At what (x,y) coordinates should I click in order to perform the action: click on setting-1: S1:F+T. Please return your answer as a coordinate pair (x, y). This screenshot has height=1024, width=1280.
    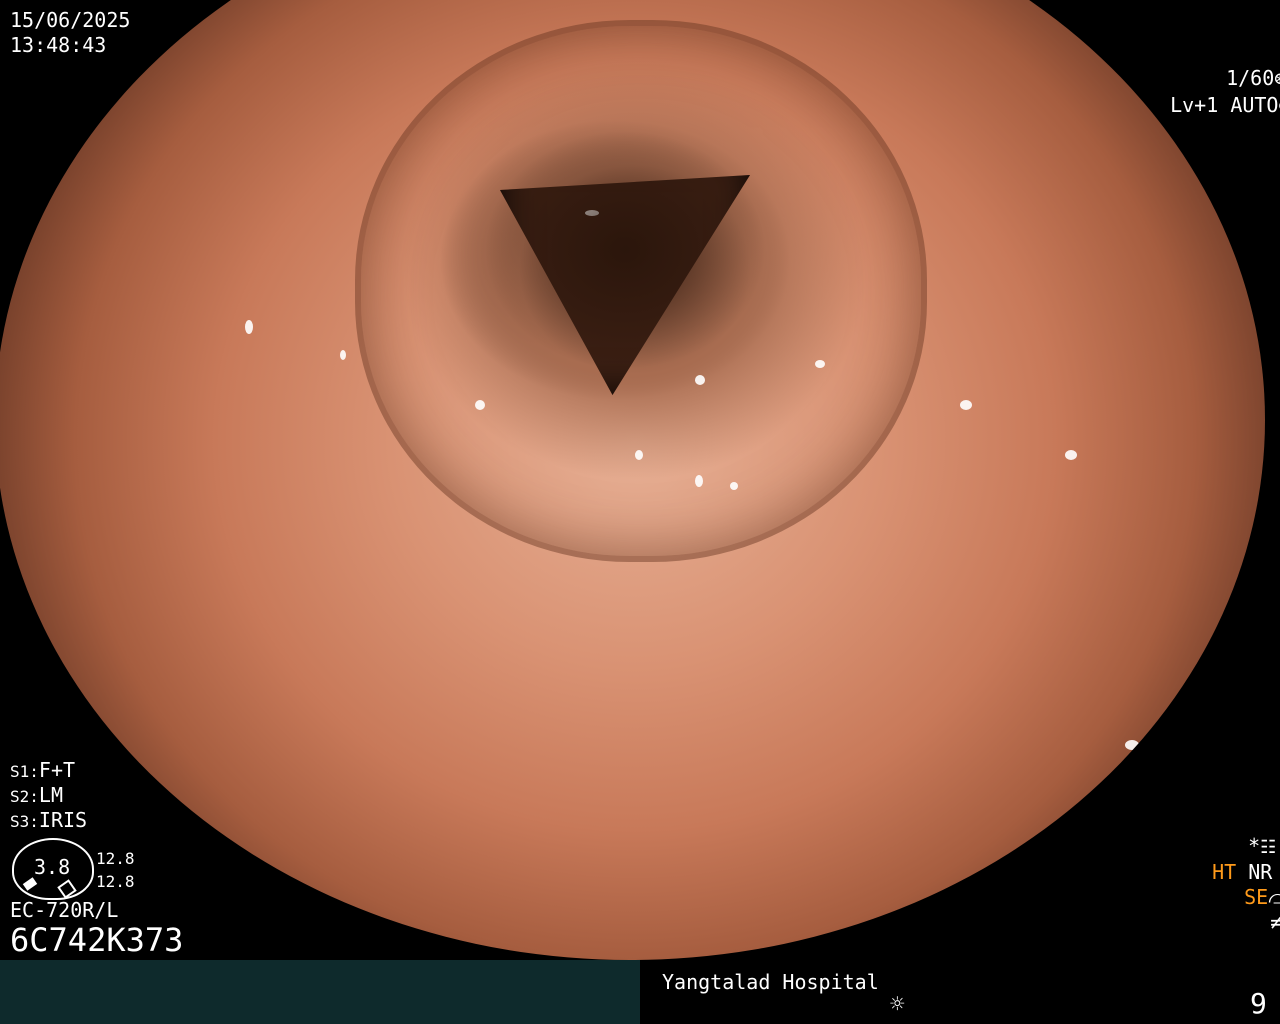
    Looking at the image, I should click on (42, 771).